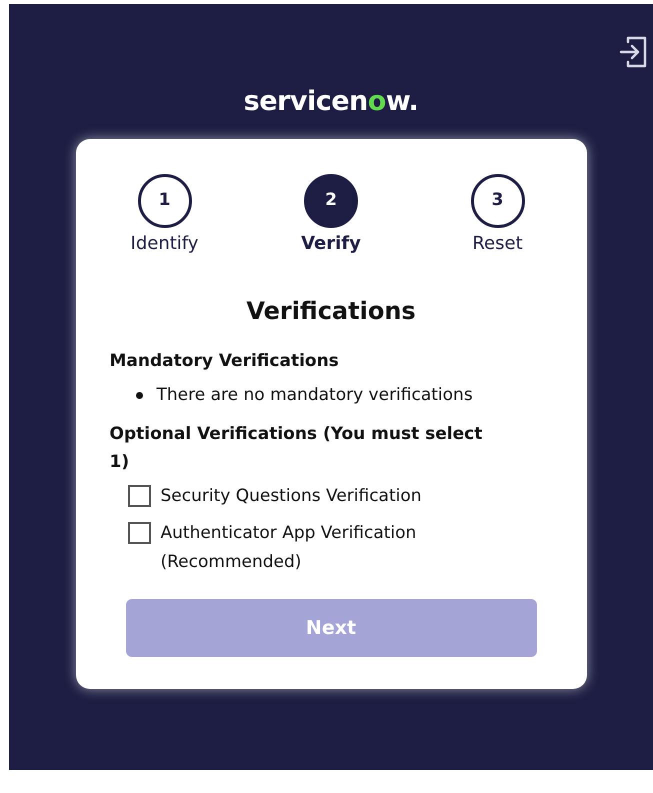 The image size is (653, 793). I want to click on bullet-icon, so click(139, 395).